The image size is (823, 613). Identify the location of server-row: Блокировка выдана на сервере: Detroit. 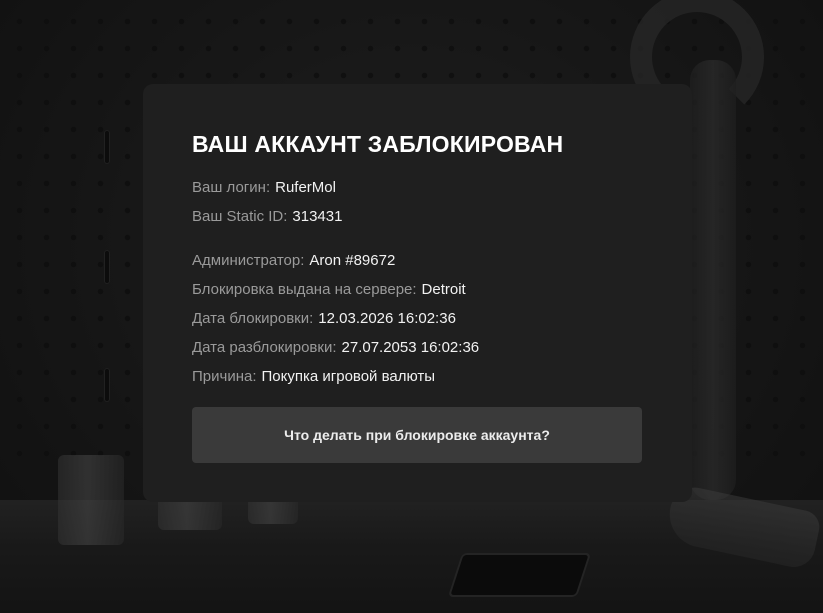
(417, 294).